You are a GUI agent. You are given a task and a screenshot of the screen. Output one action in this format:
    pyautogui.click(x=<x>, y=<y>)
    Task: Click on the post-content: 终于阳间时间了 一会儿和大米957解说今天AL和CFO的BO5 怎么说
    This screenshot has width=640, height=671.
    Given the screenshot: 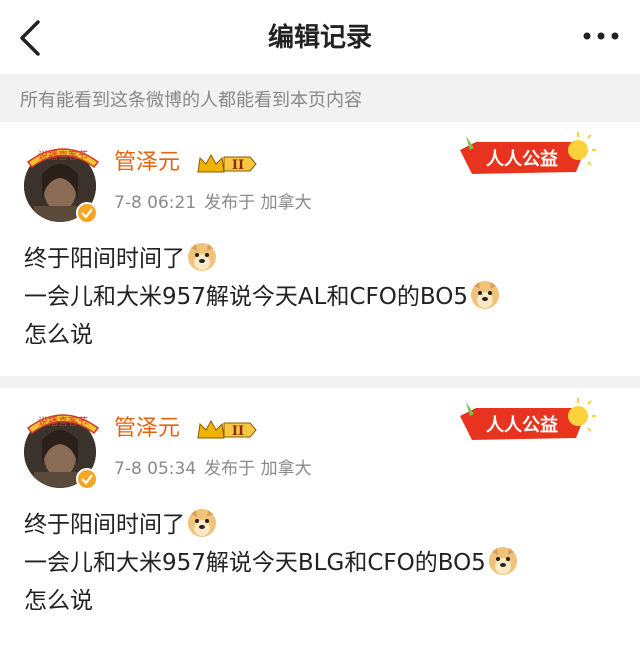 What is the action you would take?
    pyautogui.click(x=262, y=297)
    